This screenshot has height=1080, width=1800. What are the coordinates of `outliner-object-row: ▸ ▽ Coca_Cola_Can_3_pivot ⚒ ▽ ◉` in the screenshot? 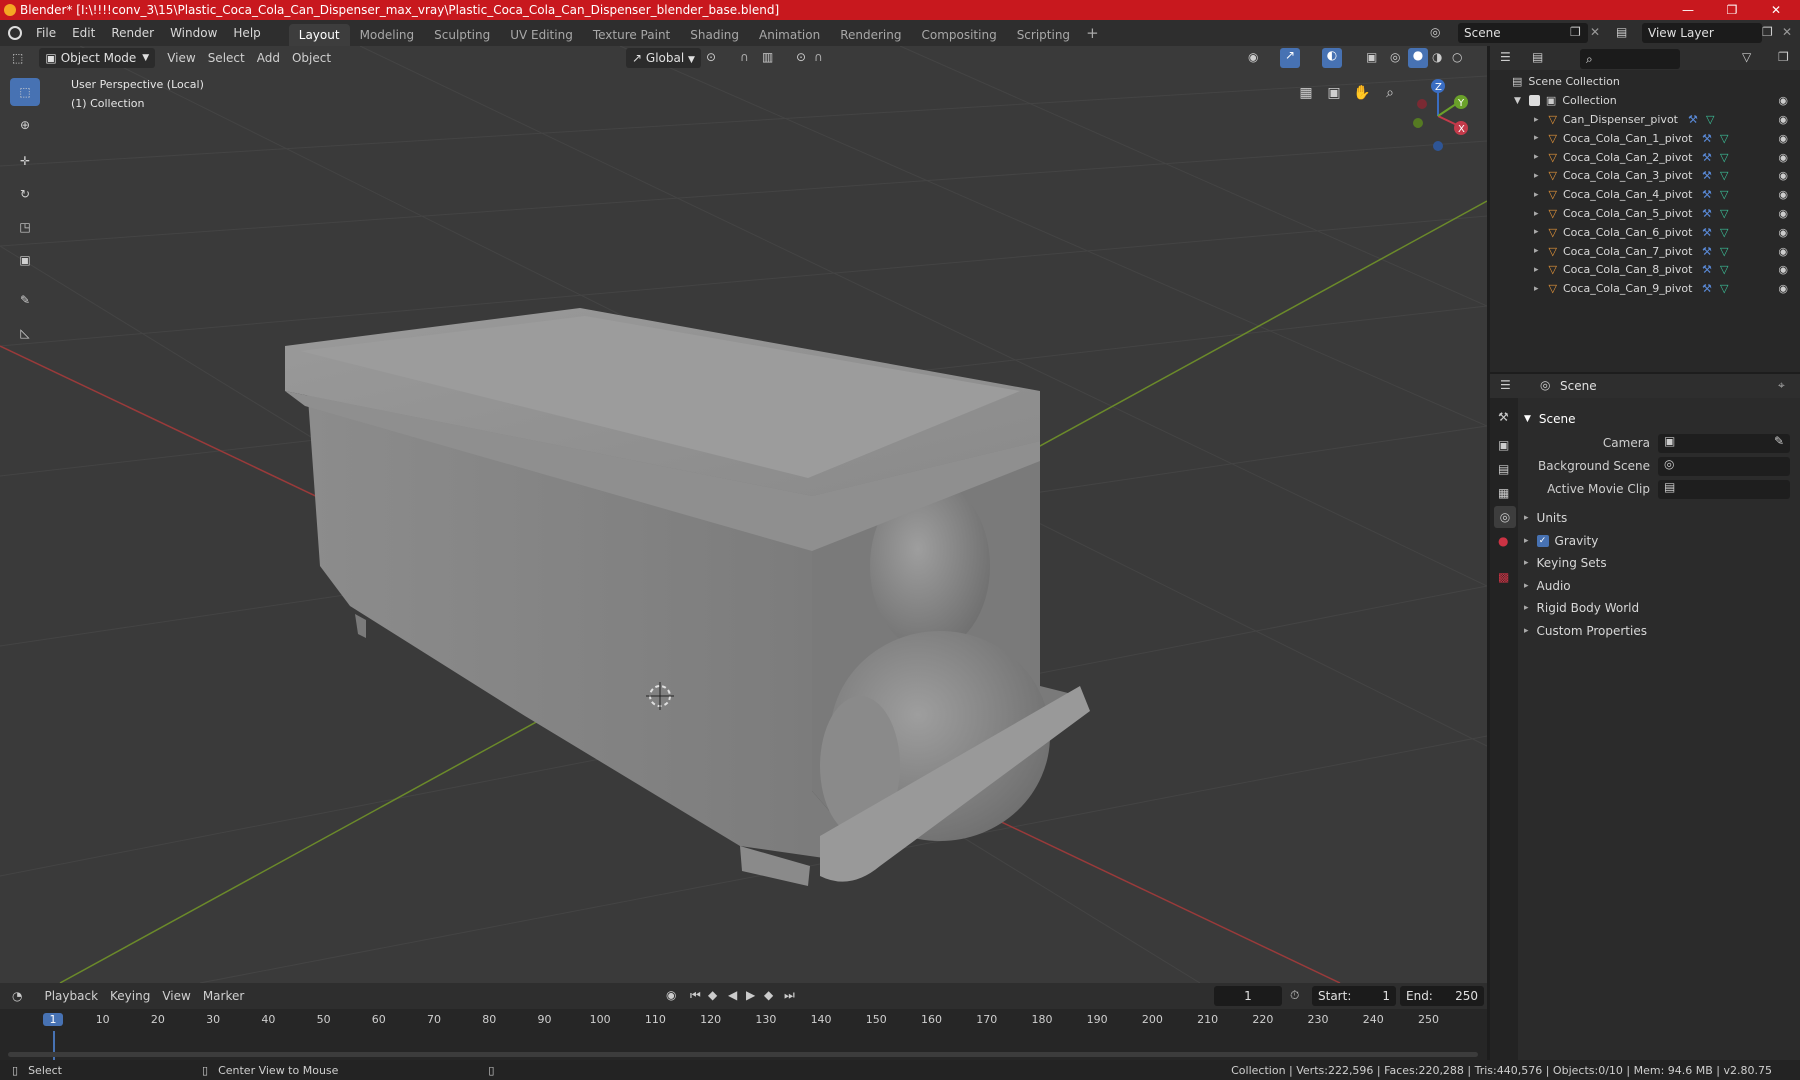 It's located at (1645, 175).